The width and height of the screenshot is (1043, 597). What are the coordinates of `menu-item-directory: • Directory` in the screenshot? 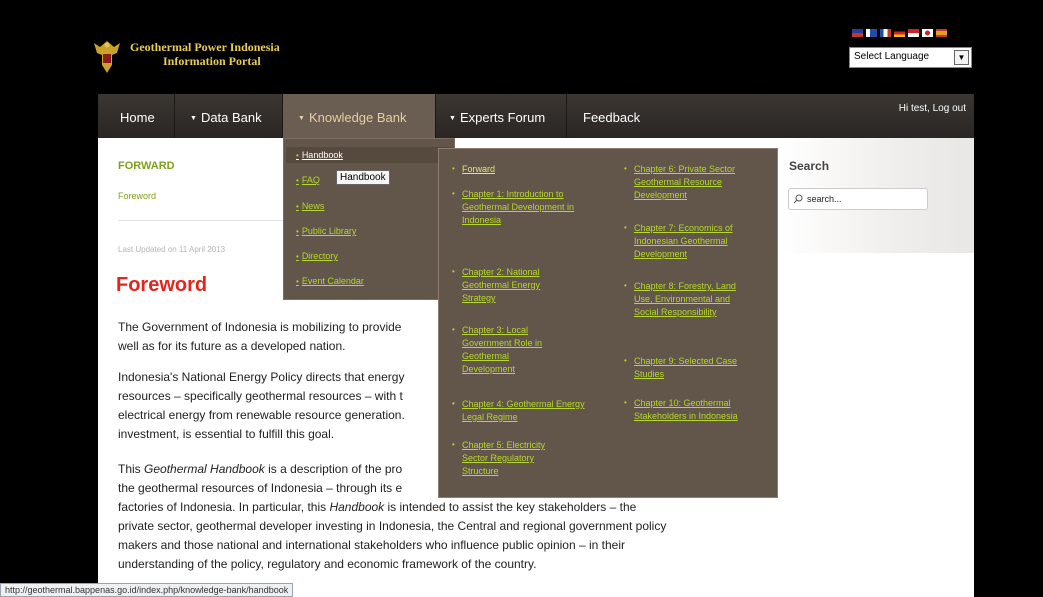 It's located at (317, 256).